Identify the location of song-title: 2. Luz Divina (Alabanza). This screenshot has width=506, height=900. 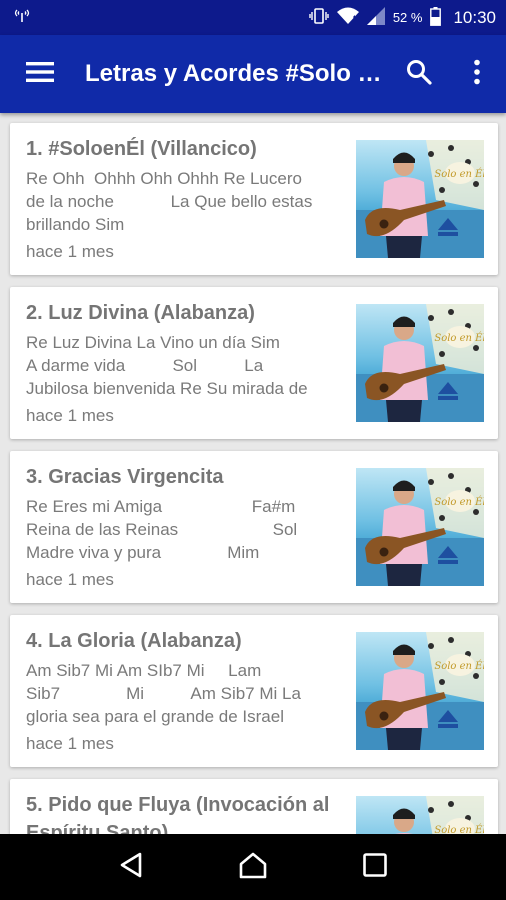
(140, 313).